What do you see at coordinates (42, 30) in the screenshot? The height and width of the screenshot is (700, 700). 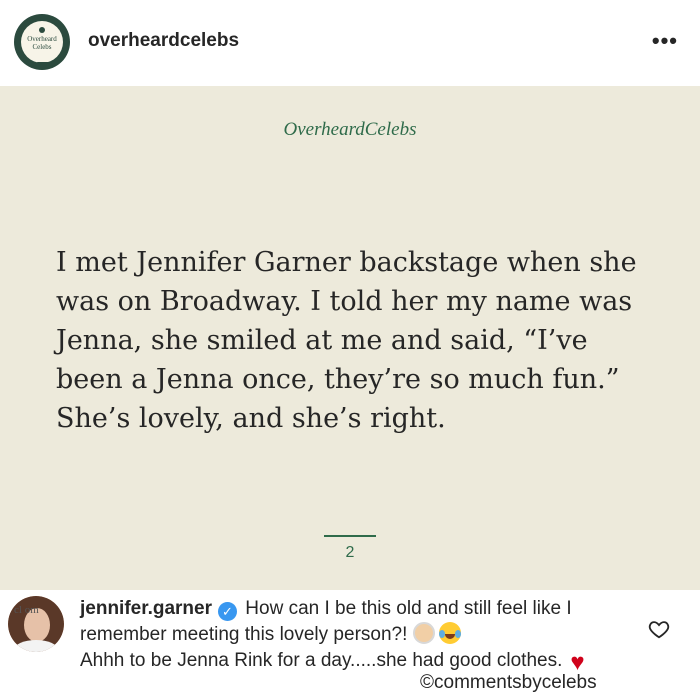 I see `logo-dot` at bounding box center [42, 30].